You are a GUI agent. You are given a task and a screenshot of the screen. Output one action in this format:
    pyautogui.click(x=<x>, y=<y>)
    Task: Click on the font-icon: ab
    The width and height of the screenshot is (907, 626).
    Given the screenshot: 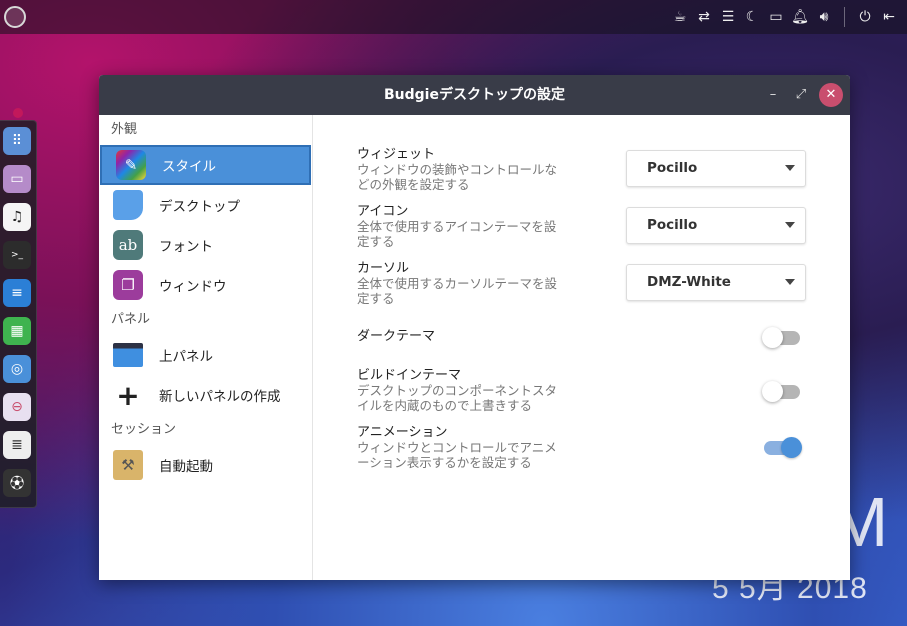 What is the action you would take?
    pyautogui.click(x=128, y=245)
    